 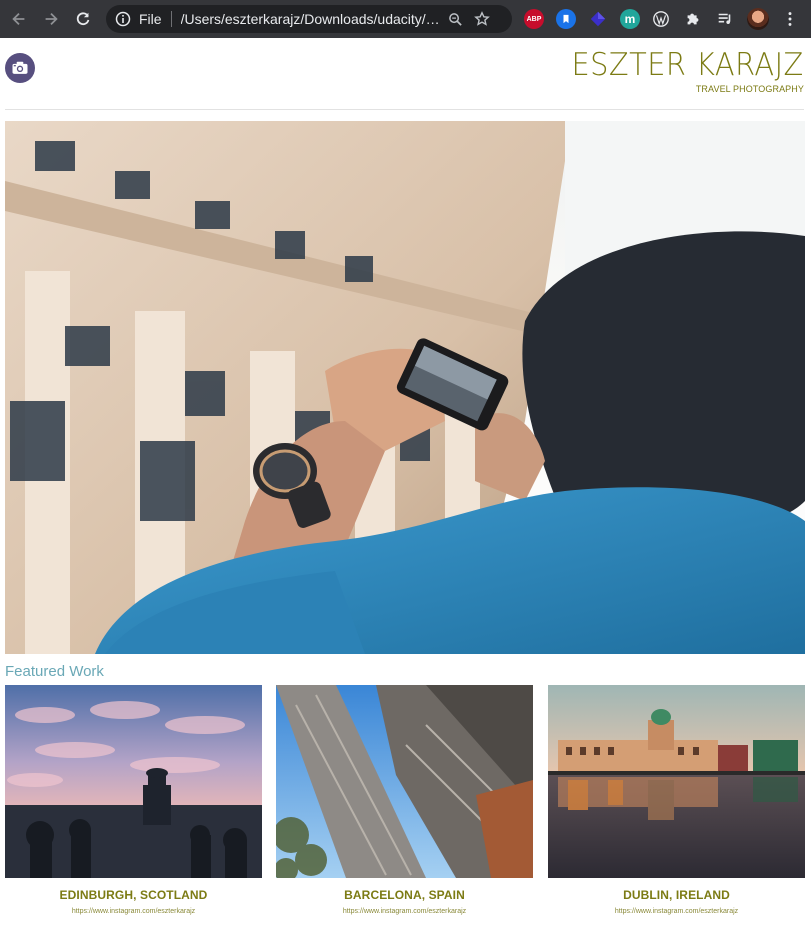 I want to click on zoom-icon, so click(x=456, y=19).